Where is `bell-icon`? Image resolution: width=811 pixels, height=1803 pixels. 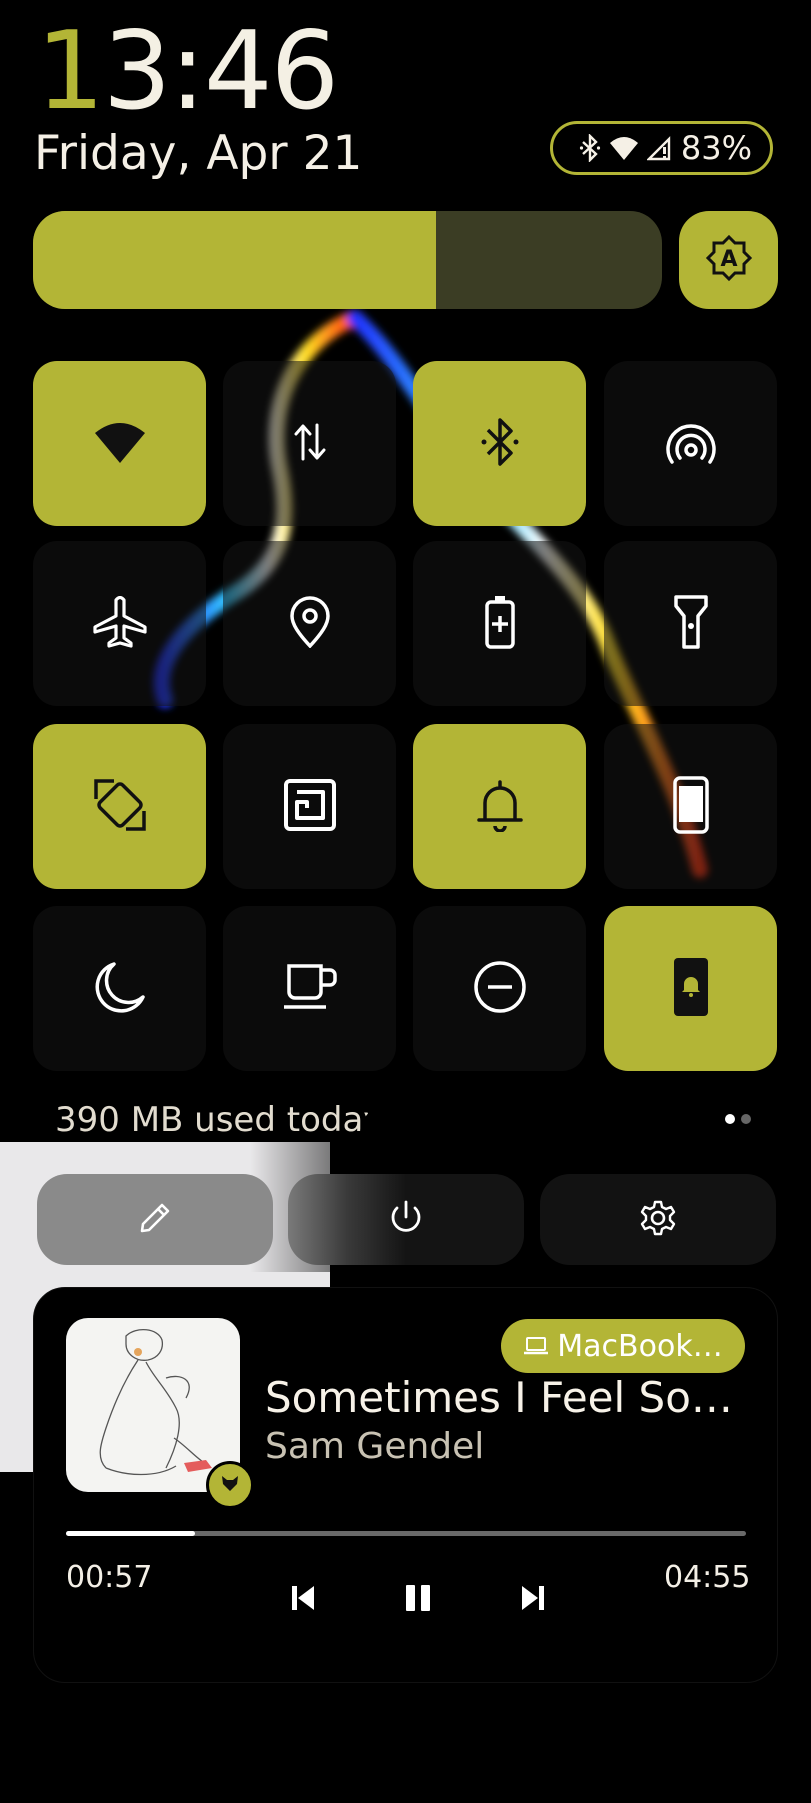 bell-icon is located at coordinates (500, 807).